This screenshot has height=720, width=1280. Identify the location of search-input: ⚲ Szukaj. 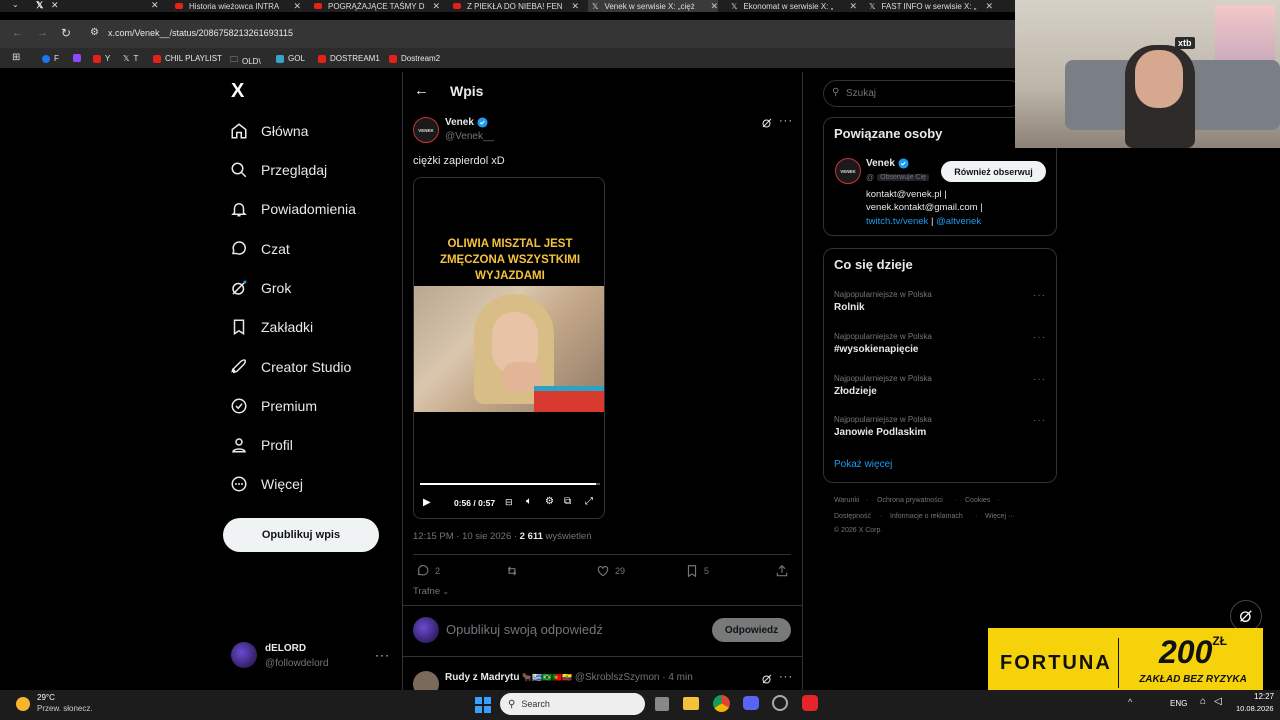
(923, 93).